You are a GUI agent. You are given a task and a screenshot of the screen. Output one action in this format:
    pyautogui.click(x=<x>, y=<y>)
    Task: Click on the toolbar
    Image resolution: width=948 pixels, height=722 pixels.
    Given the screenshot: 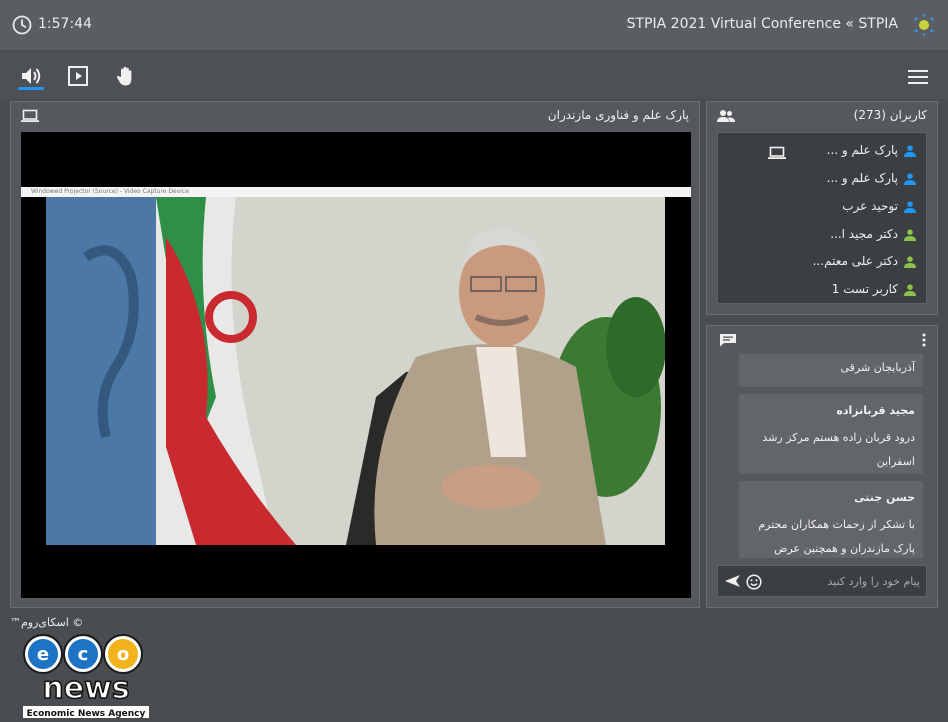 What is the action you would take?
    pyautogui.click(x=474, y=75)
    